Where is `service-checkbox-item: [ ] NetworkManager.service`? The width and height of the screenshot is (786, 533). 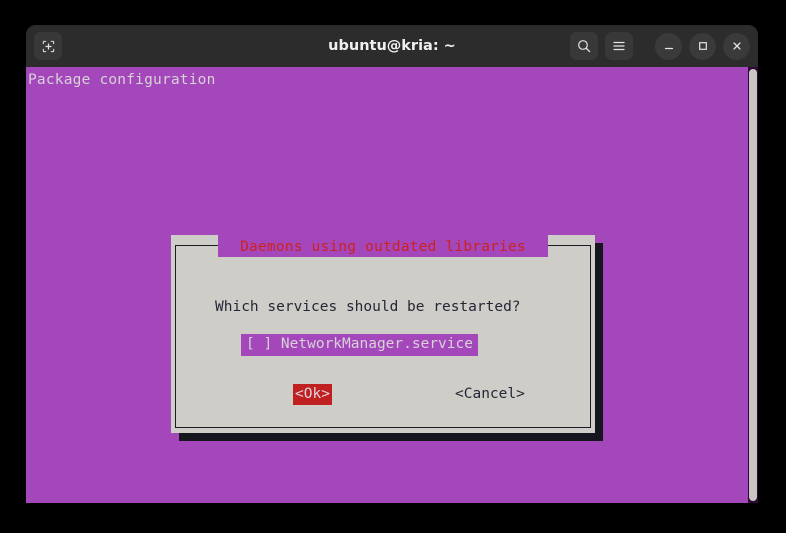
service-checkbox-item: [ ] NetworkManager.service is located at coordinates (359, 345).